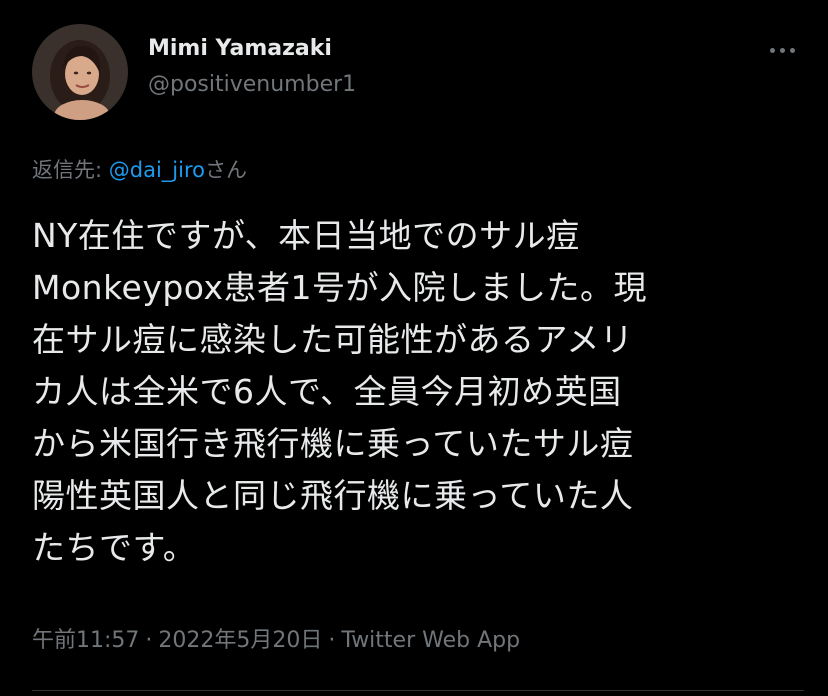 The width and height of the screenshot is (828, 696). I want to click on reply-suffix: さん, so click(226, 170).